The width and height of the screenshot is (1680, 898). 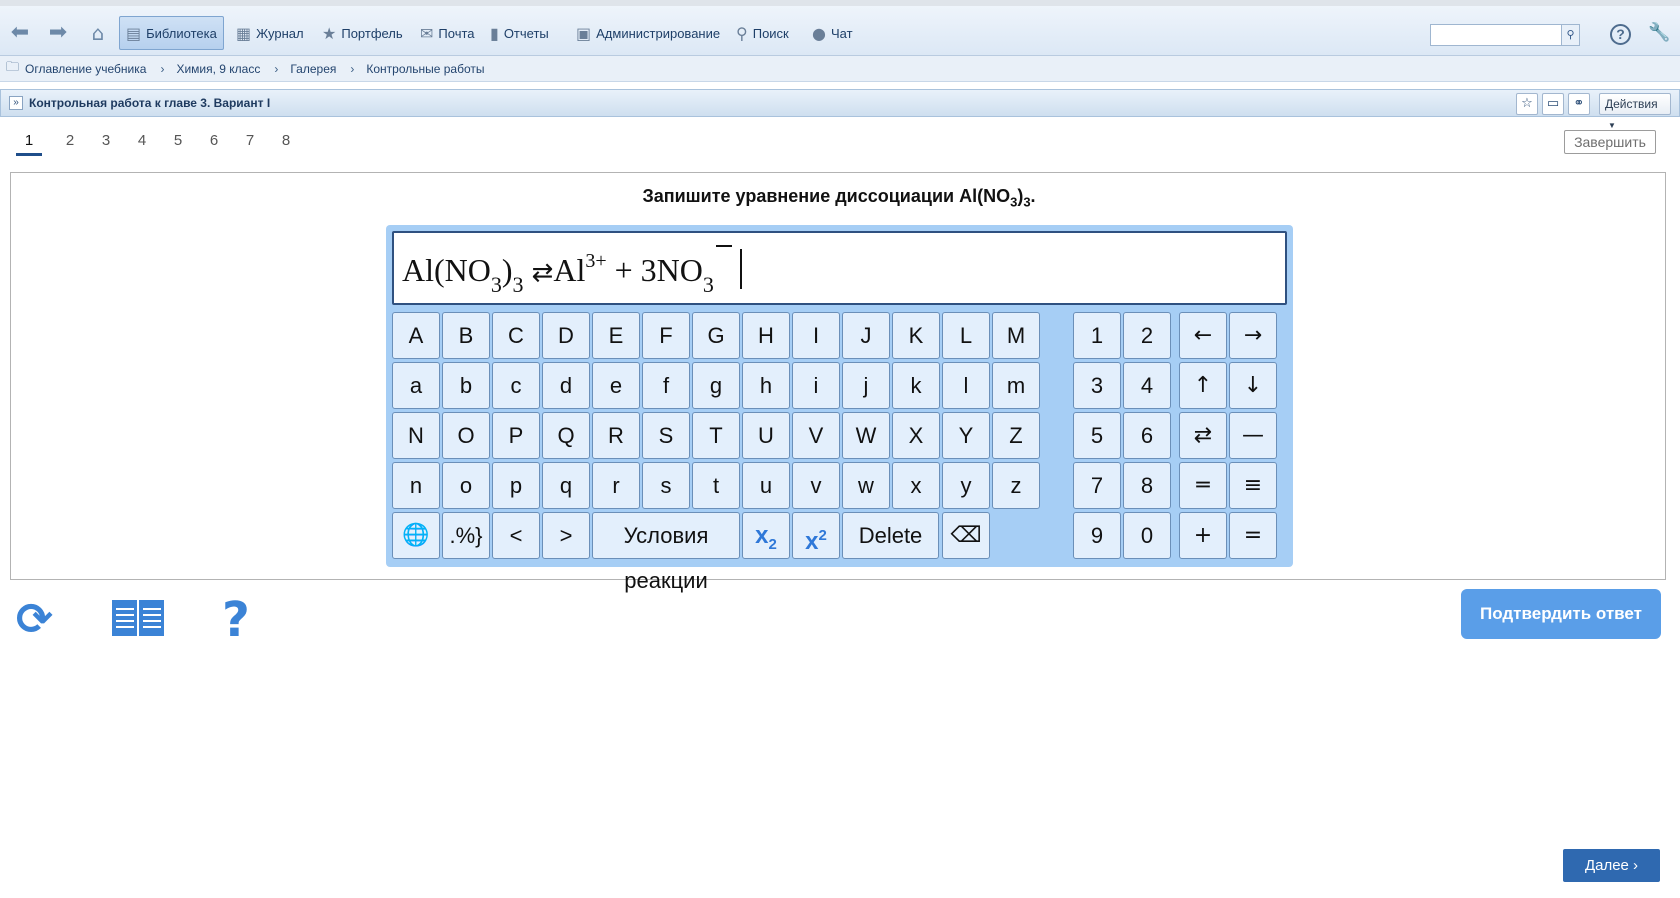 What do you see at coordinates (1635, 111) in the screenshot?
I see `actions-dropdown: Действия ▼` at bounding box center [1635, 111].